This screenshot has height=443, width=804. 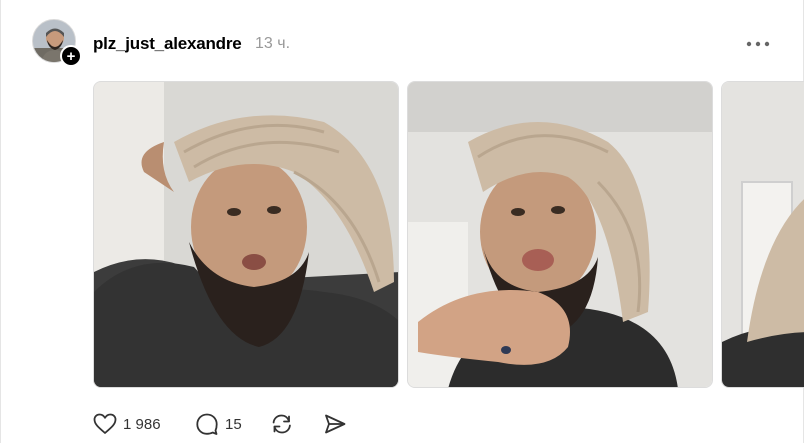 I want to click on send-icon, so click(x=335, y=424).